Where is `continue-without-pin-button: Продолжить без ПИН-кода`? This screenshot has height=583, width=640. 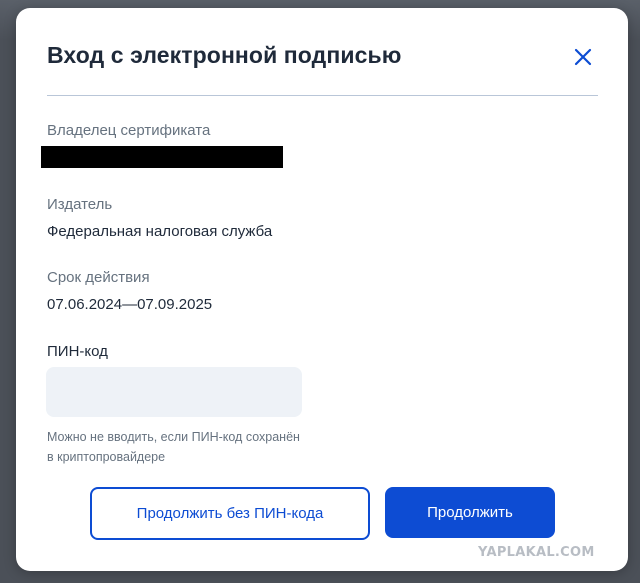
continue-without-pin-button: Продолжить без ПИН-кода is located at coordinates (230, 513).